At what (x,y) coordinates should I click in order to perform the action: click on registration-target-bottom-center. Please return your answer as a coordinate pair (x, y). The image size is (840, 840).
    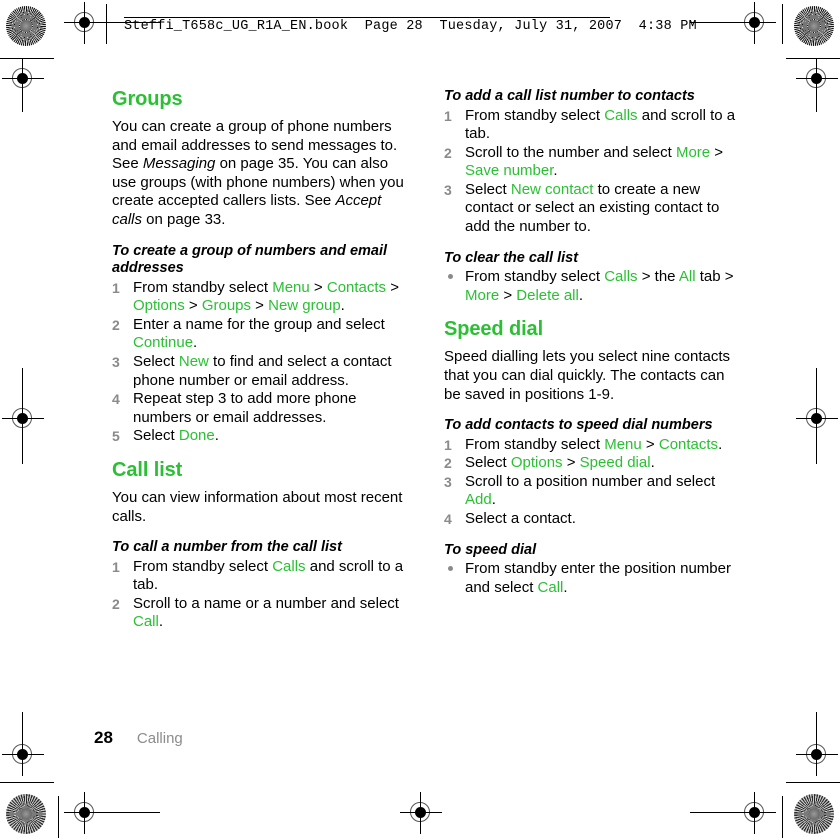
    Looking at the image, I should click on (421, 813).